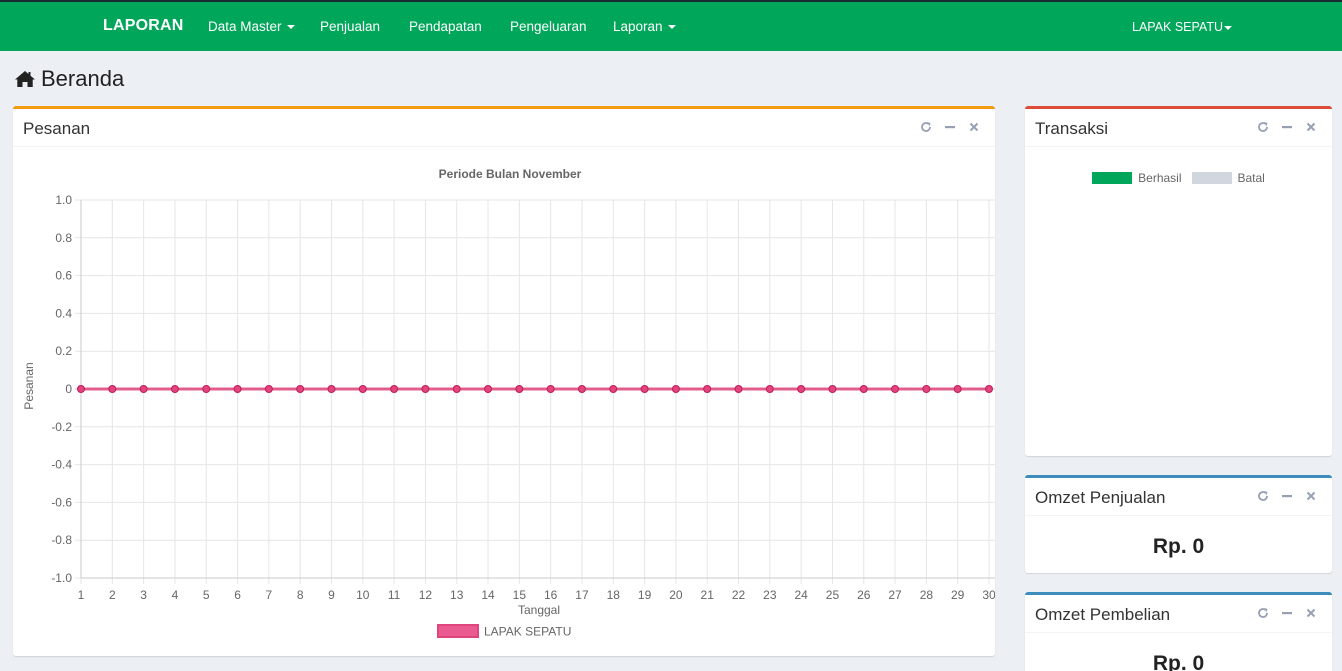 The image size is (1342, 671). Describe the element at coordinates (676, 595) in the screenshot. I see `x-tick-label: 20` at that location.